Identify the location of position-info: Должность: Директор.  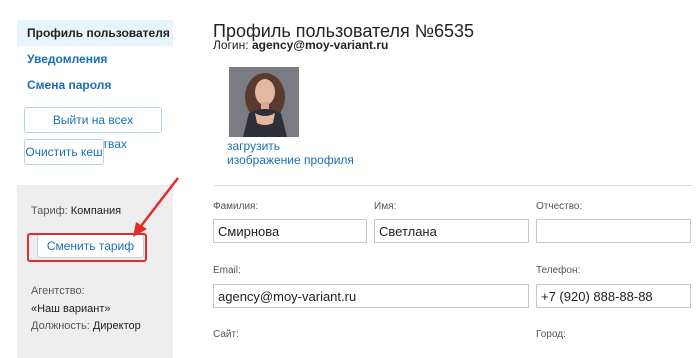
(86, 326).